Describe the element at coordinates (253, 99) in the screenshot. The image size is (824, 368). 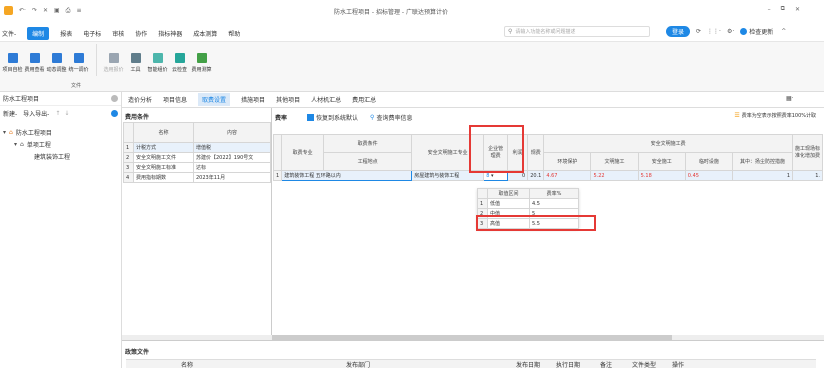
I see `tab-3: 措施项目` at that location.